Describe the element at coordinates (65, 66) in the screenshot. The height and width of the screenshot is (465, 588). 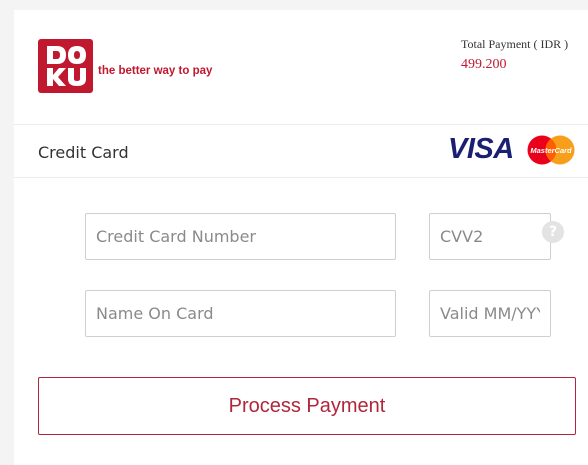
I see `doku-logo` at that location.